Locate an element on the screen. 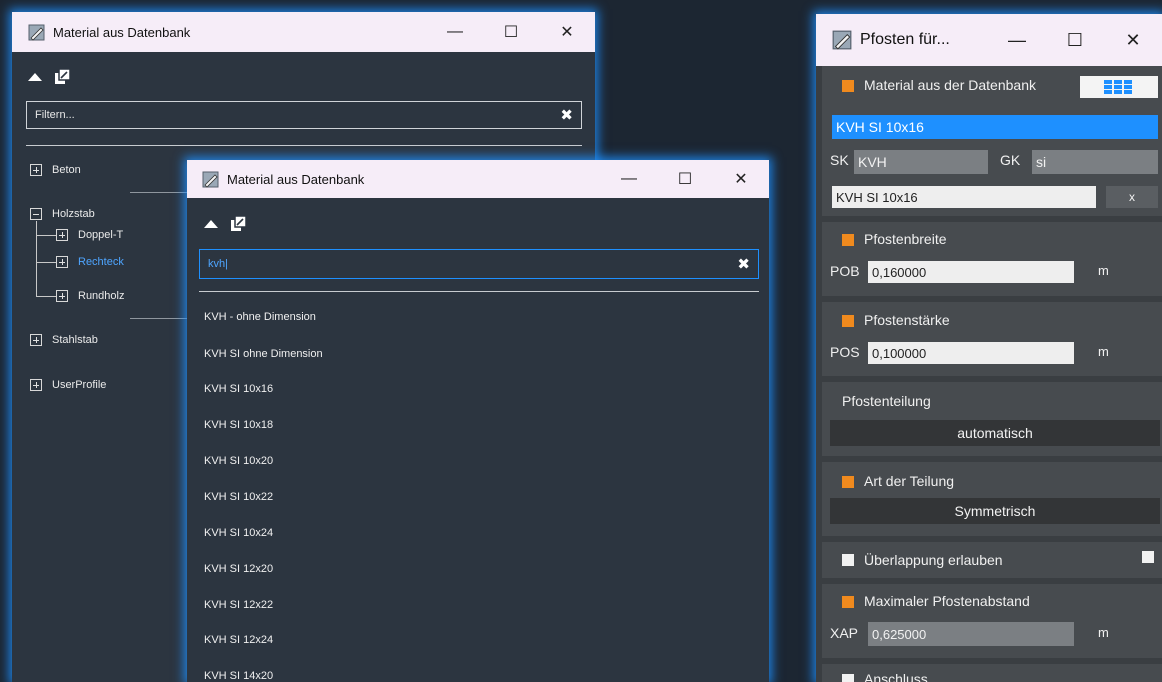 The width and height of the screenshot is (1162, 682). pfostenstaerke-group: Pfostenstärke POS 0,100000 m is located at coordinates (992, 339).